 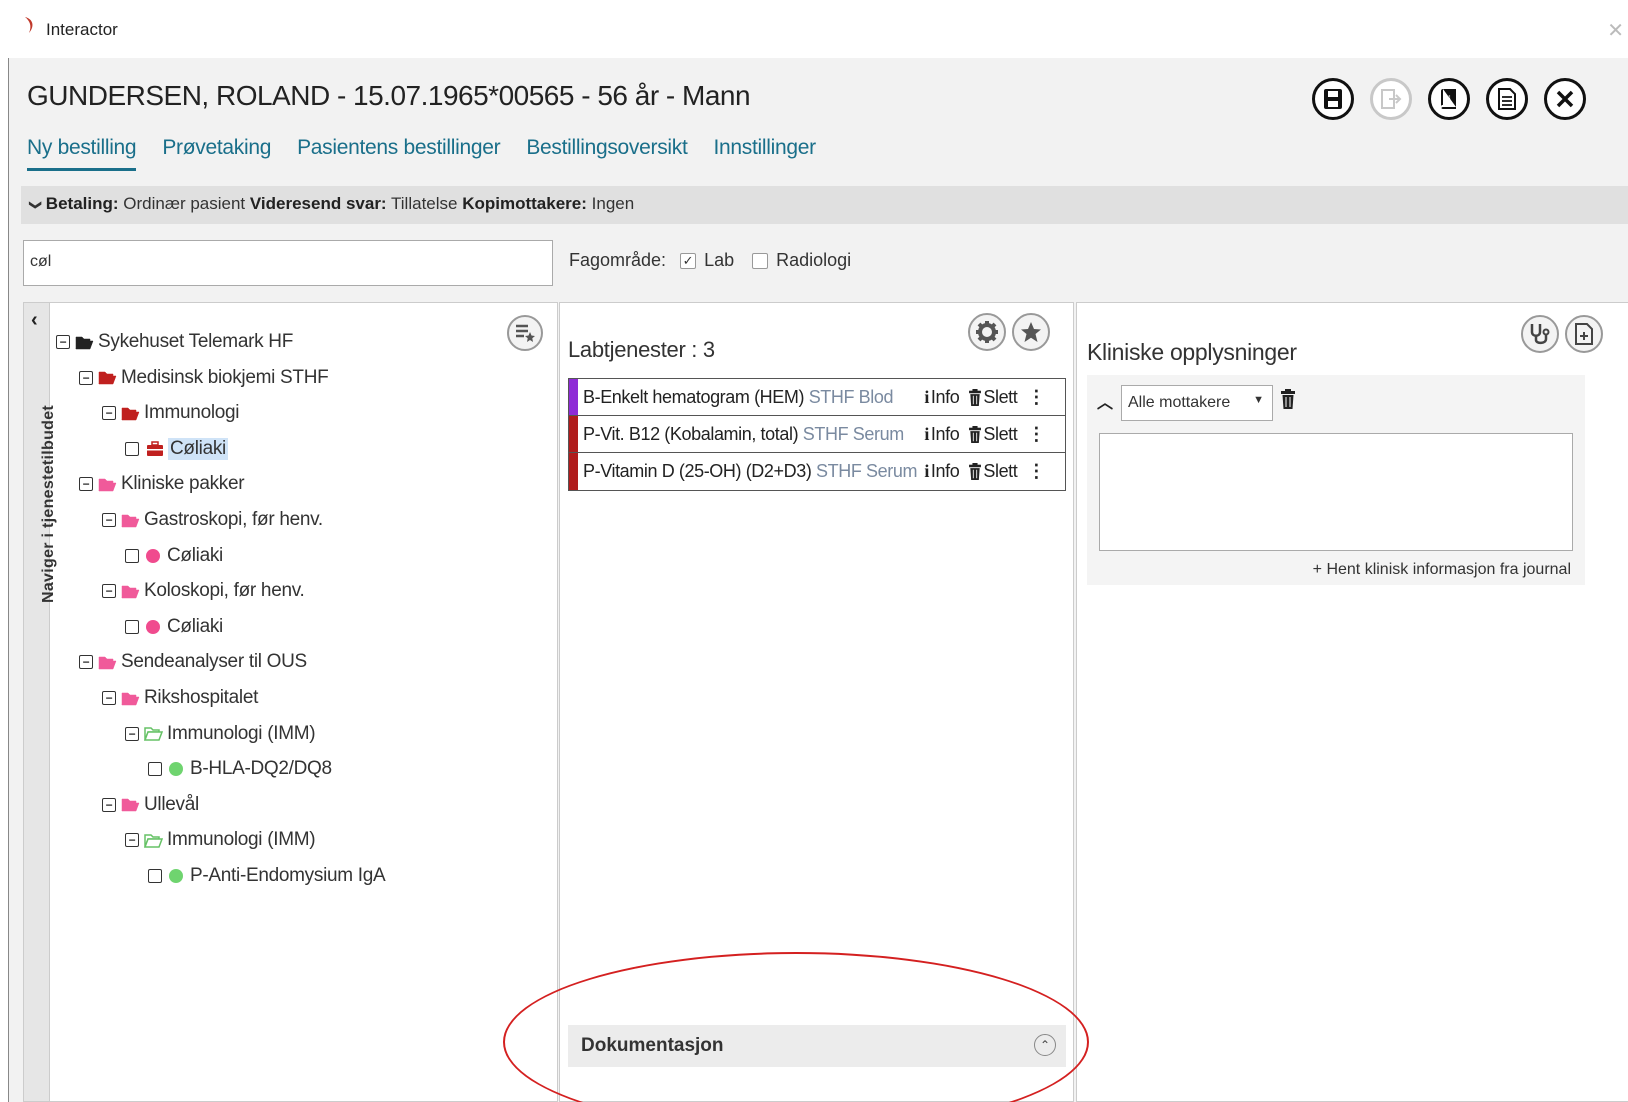 What do you see at coordinates (1045, 1045) in the screenshot?
I see `chevron-up-icon: ⌃` at bounding box center [1045, 1045].